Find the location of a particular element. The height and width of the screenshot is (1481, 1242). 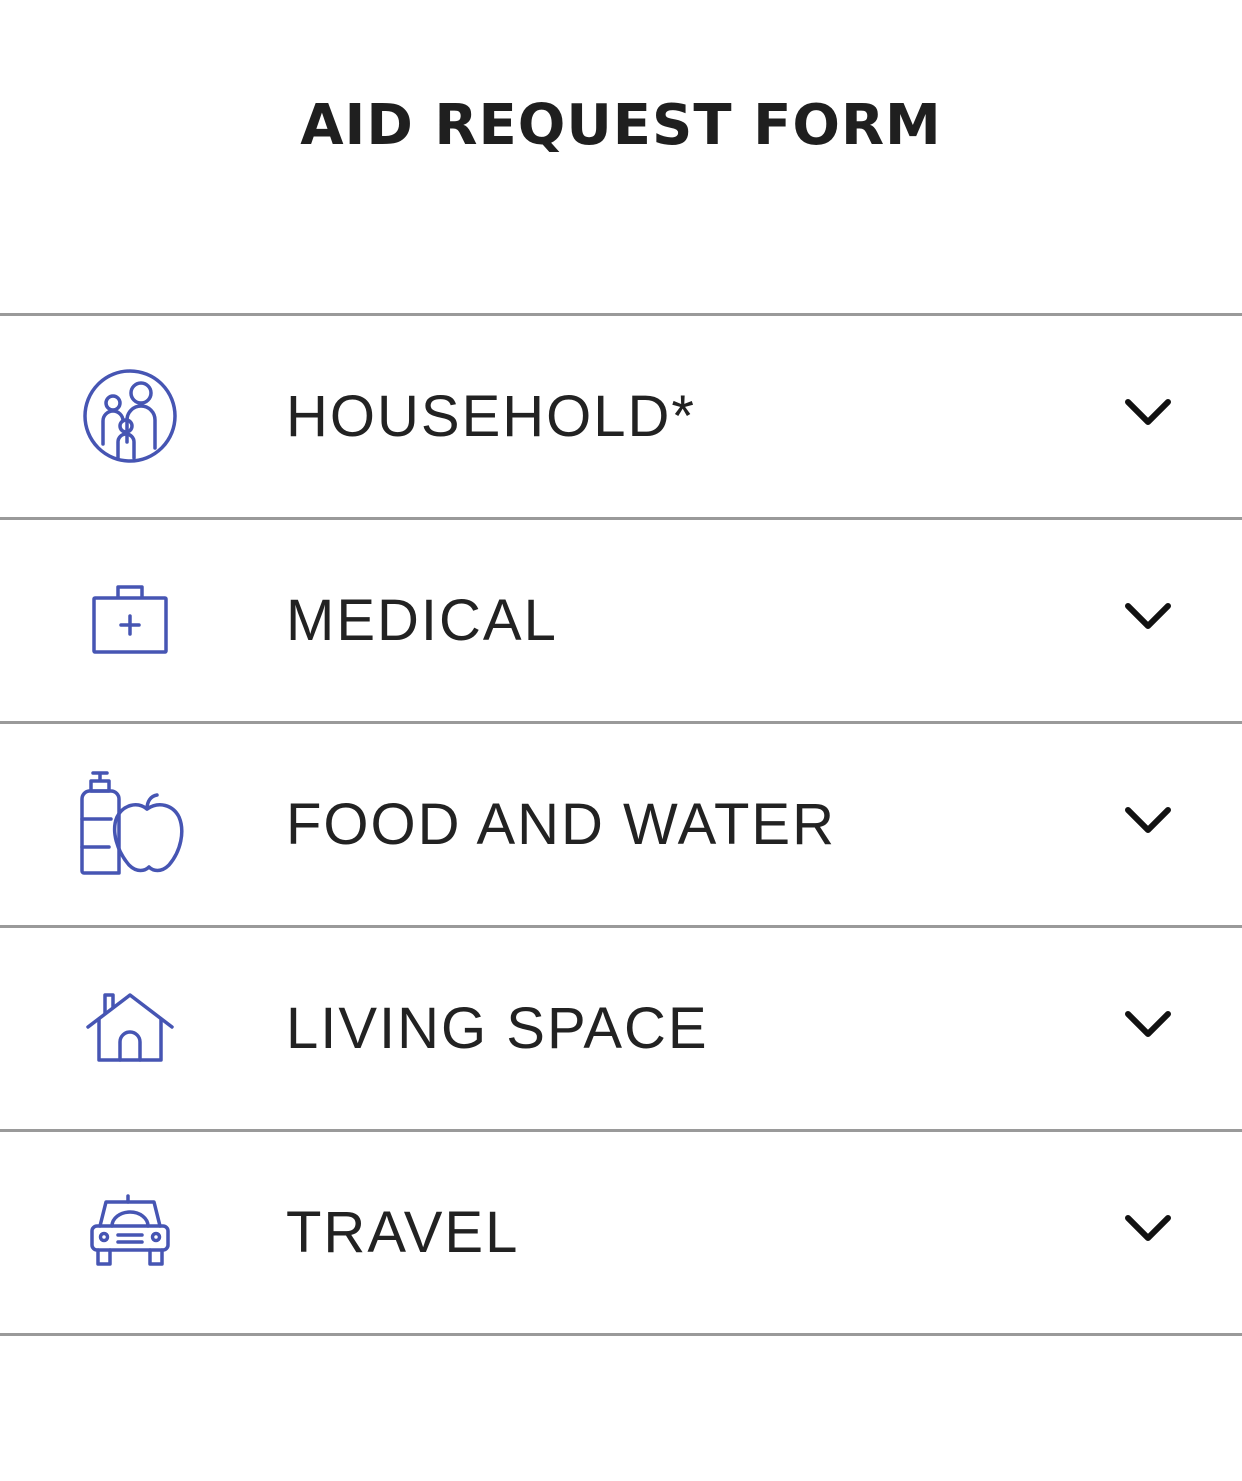

section-label: FOOD AND WATER is located at coordinates (561, 824).